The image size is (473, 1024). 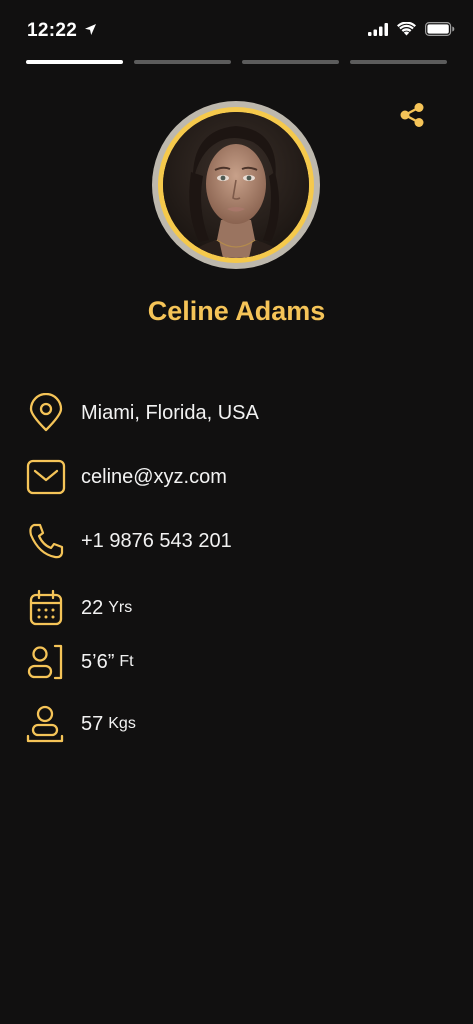 I want to click on avatar, so click(x=236, y=185).